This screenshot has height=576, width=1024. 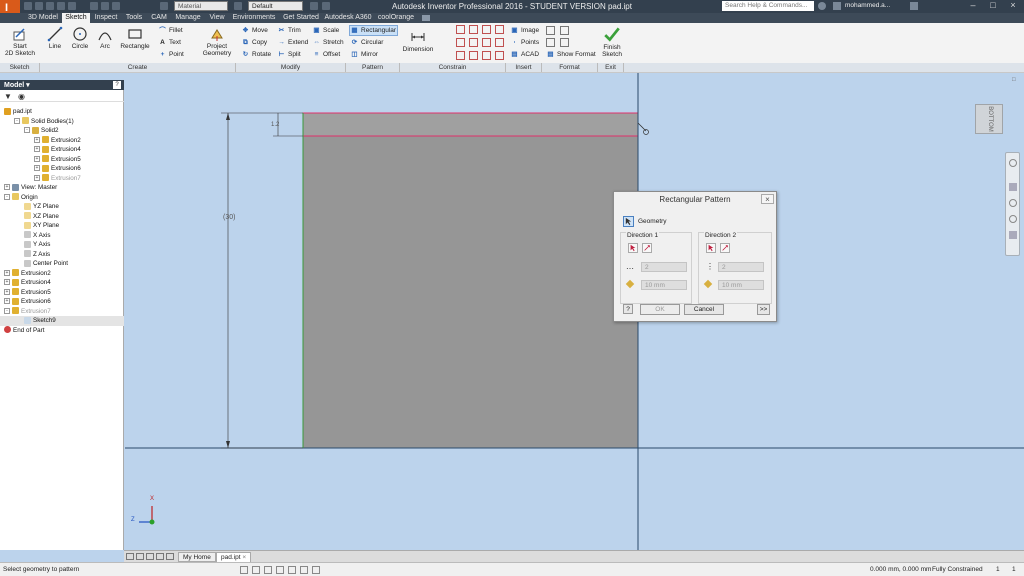 What do you see at coordinates (460, 42) in the screenshot?
I see `parallel-constraint-icon` at bounding box center [460, 42].